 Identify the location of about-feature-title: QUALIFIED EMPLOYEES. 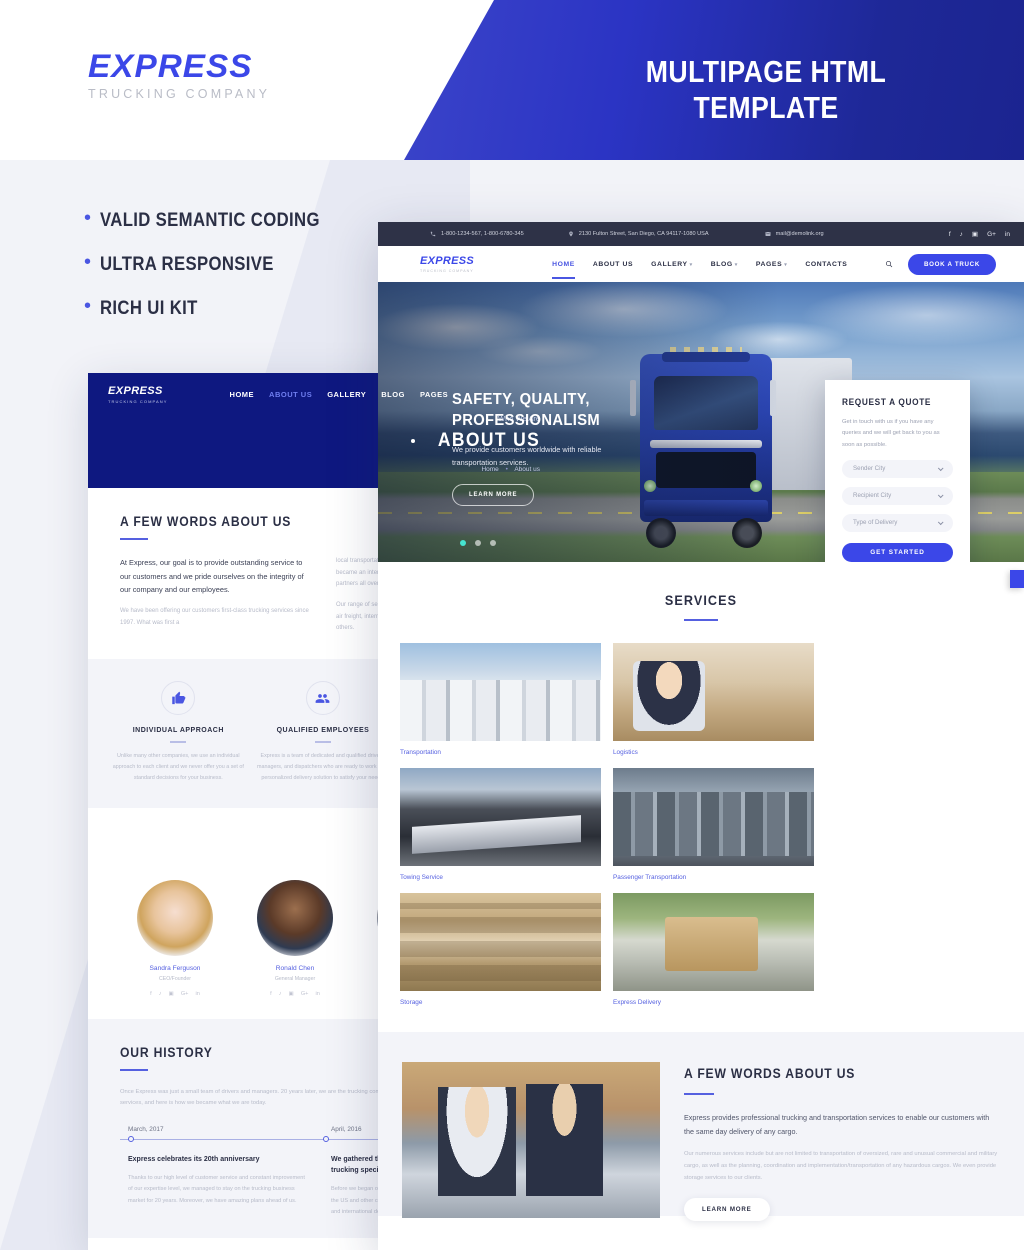
(323, 731).